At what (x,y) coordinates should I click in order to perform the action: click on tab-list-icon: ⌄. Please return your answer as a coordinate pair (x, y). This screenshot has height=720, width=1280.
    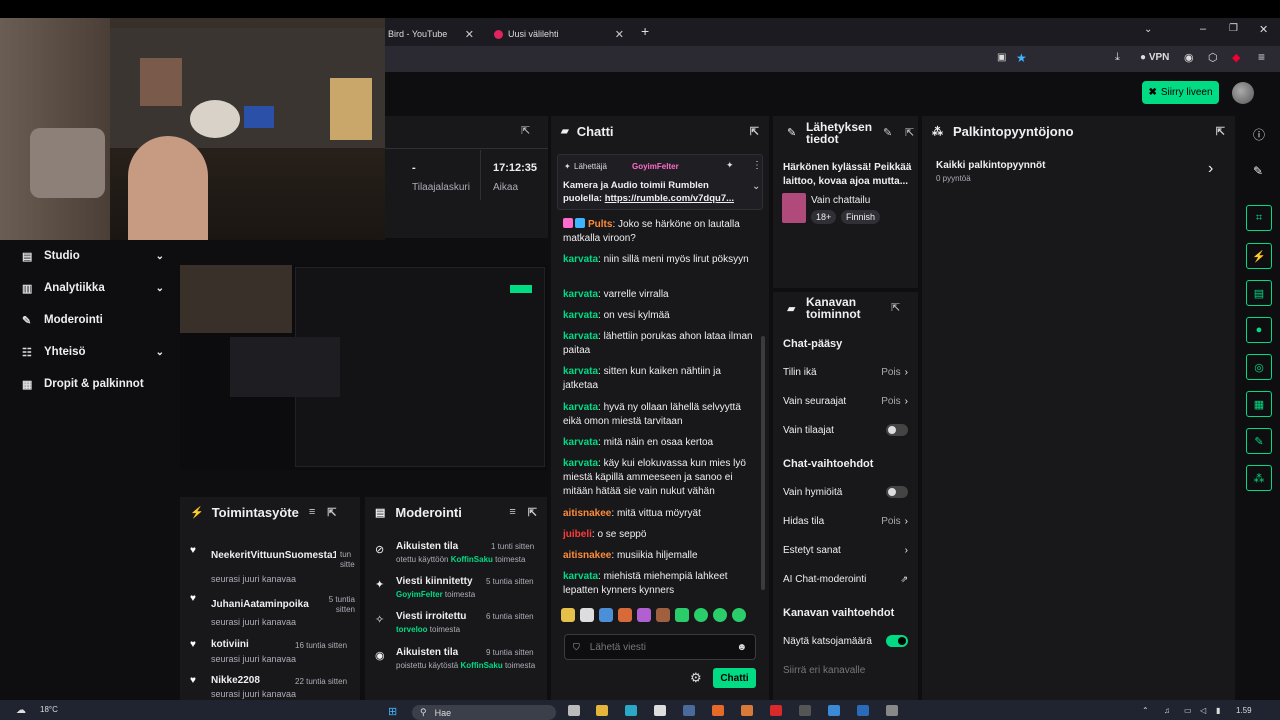
    Looking at the image, I should click on (1148, 29).